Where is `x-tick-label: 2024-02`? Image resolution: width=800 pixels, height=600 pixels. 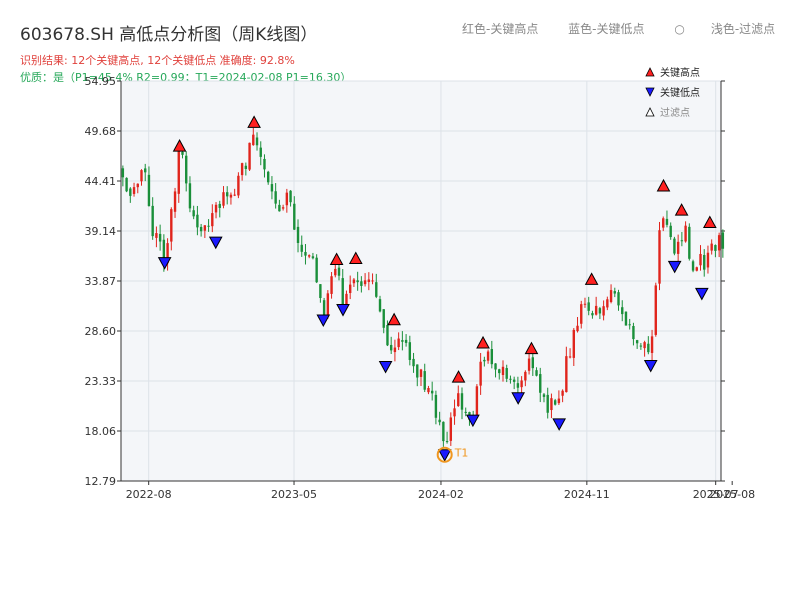
x-tick-label: 2024-02 is located at coordinates (441, 494).